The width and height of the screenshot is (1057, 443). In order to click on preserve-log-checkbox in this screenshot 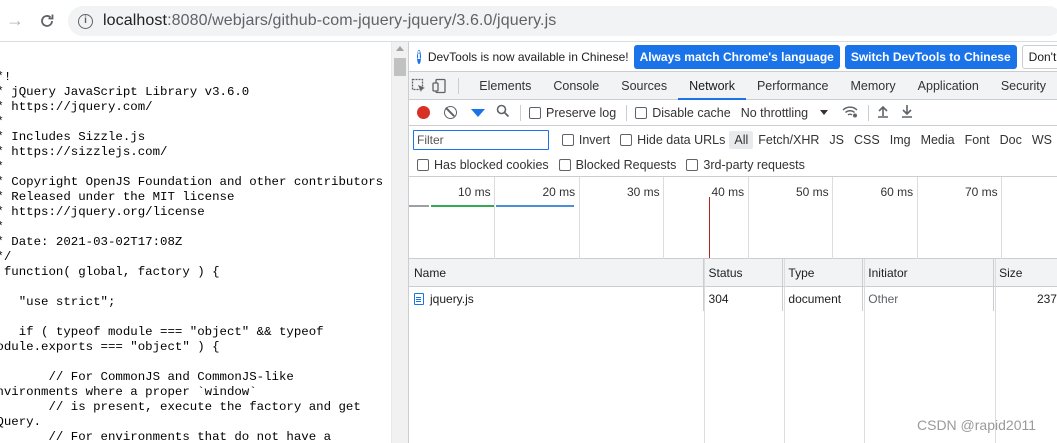, I will do `click(535, 112)`.